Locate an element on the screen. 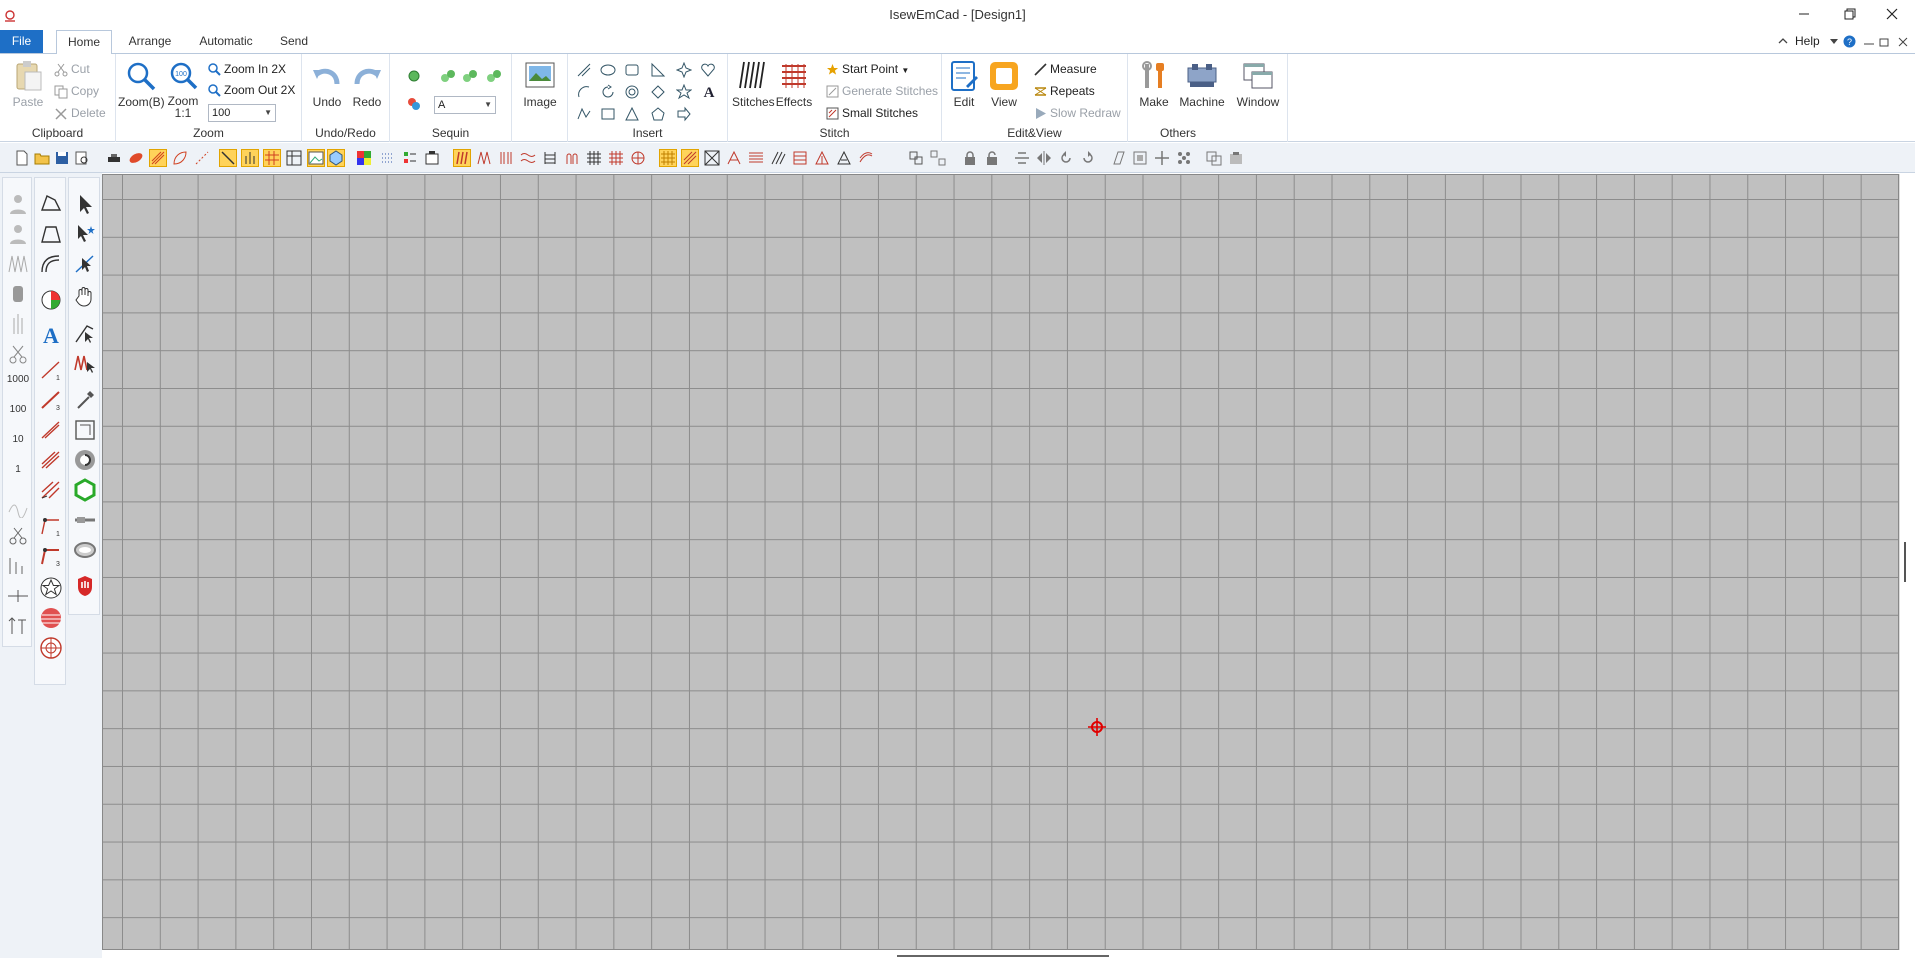 This screenshot has width=1915, height=958. circle-fill-icon is located at coordinates (51, 618).